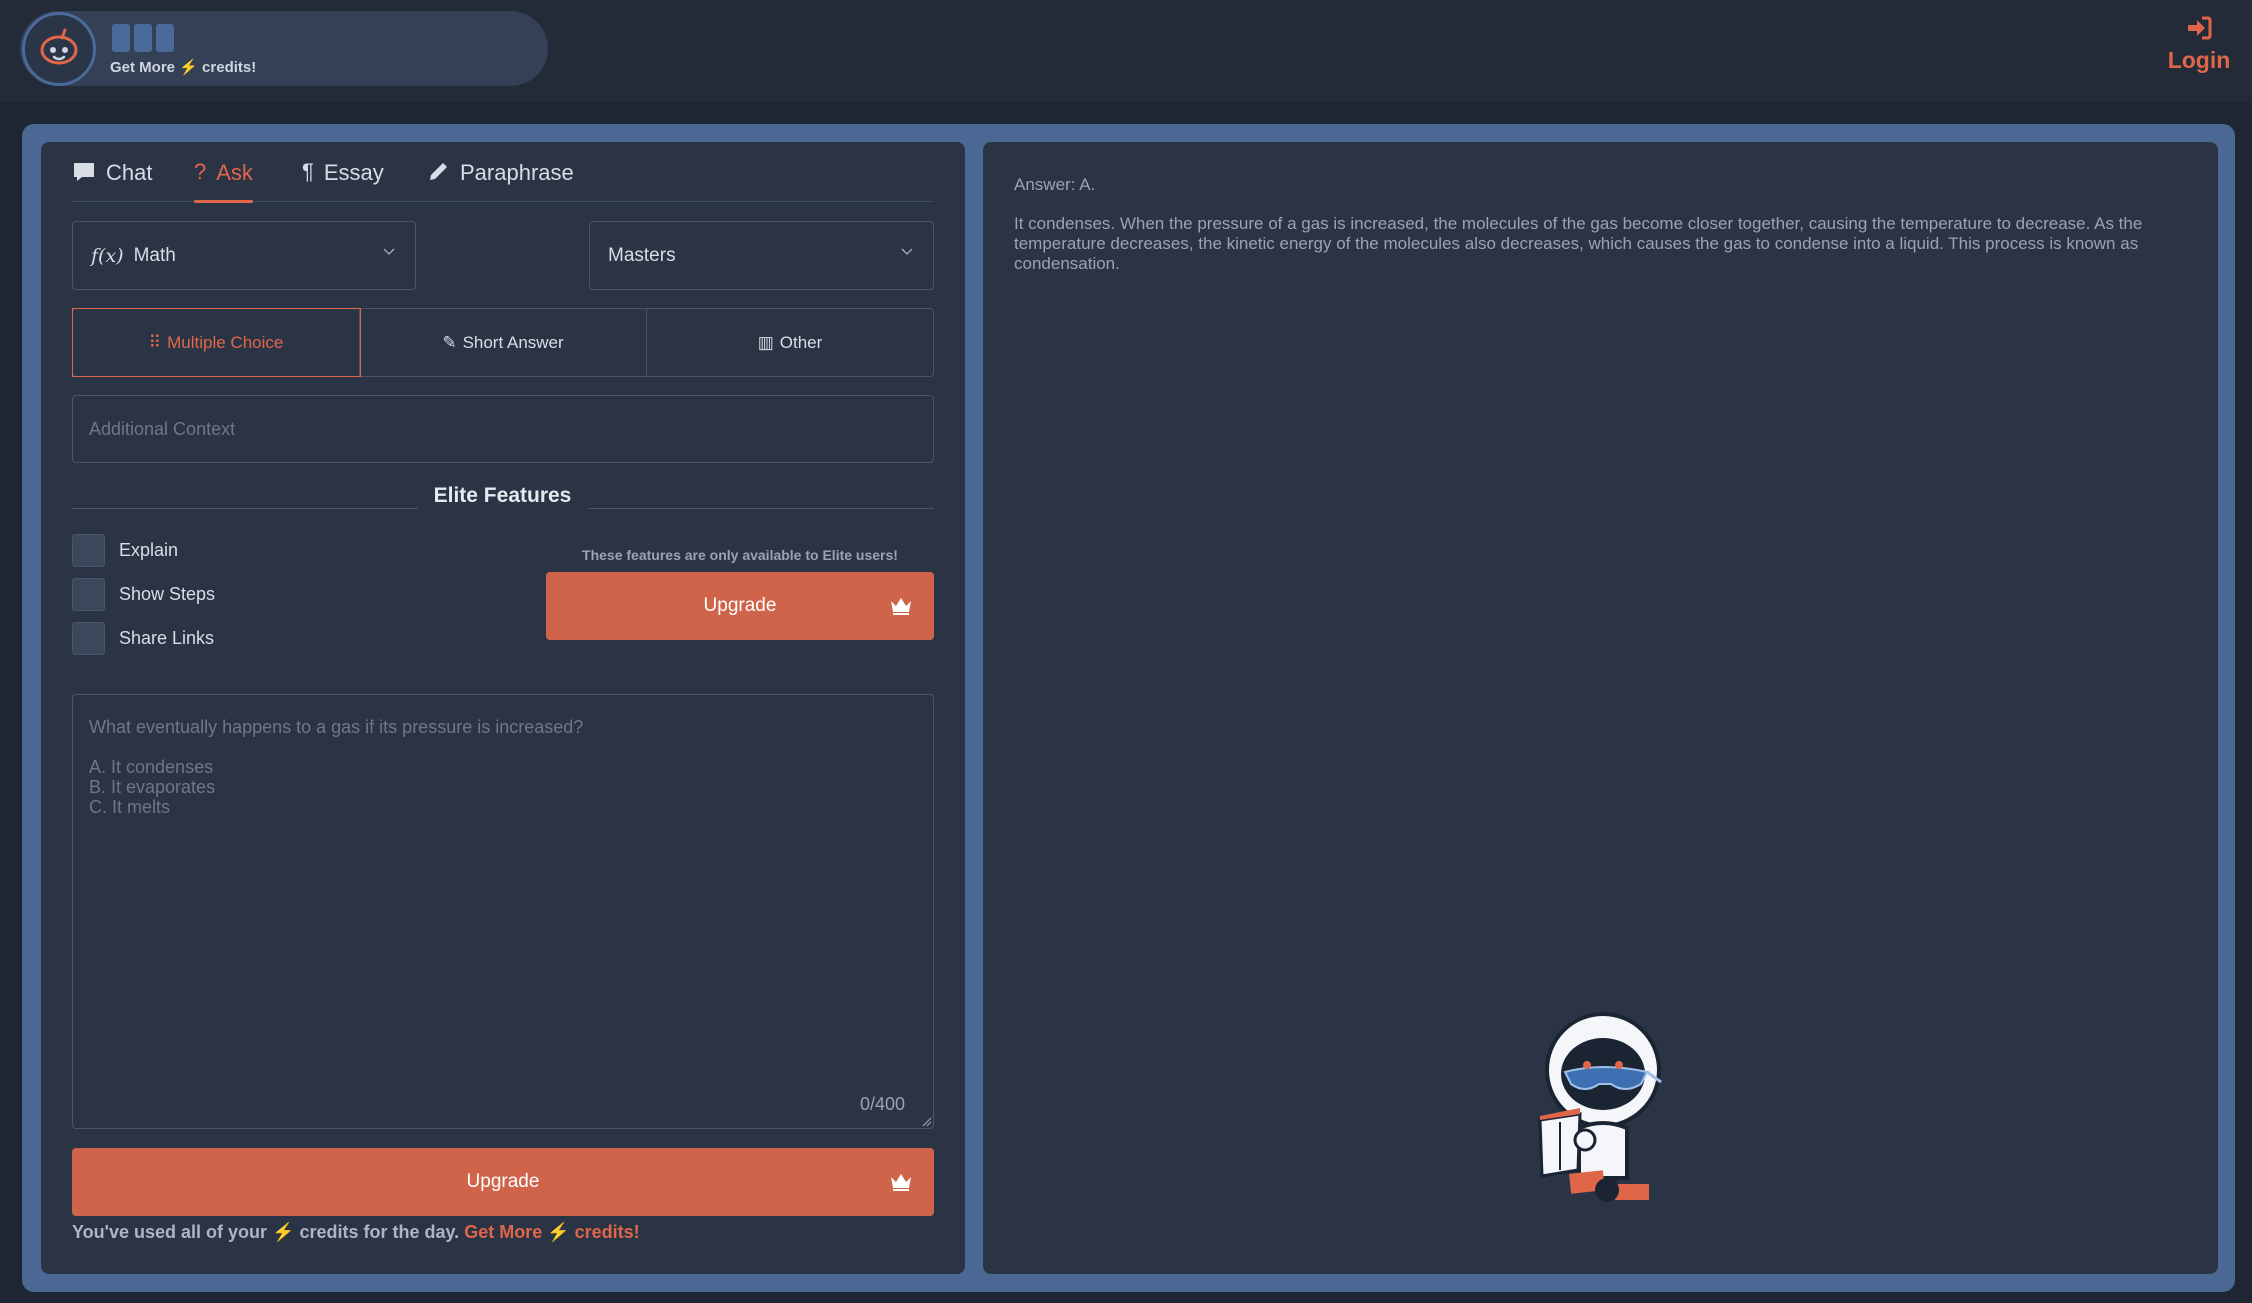 This screenshot has width=2252, height=1303. I want to click on chat-bubble-icon, so click(84, 172).